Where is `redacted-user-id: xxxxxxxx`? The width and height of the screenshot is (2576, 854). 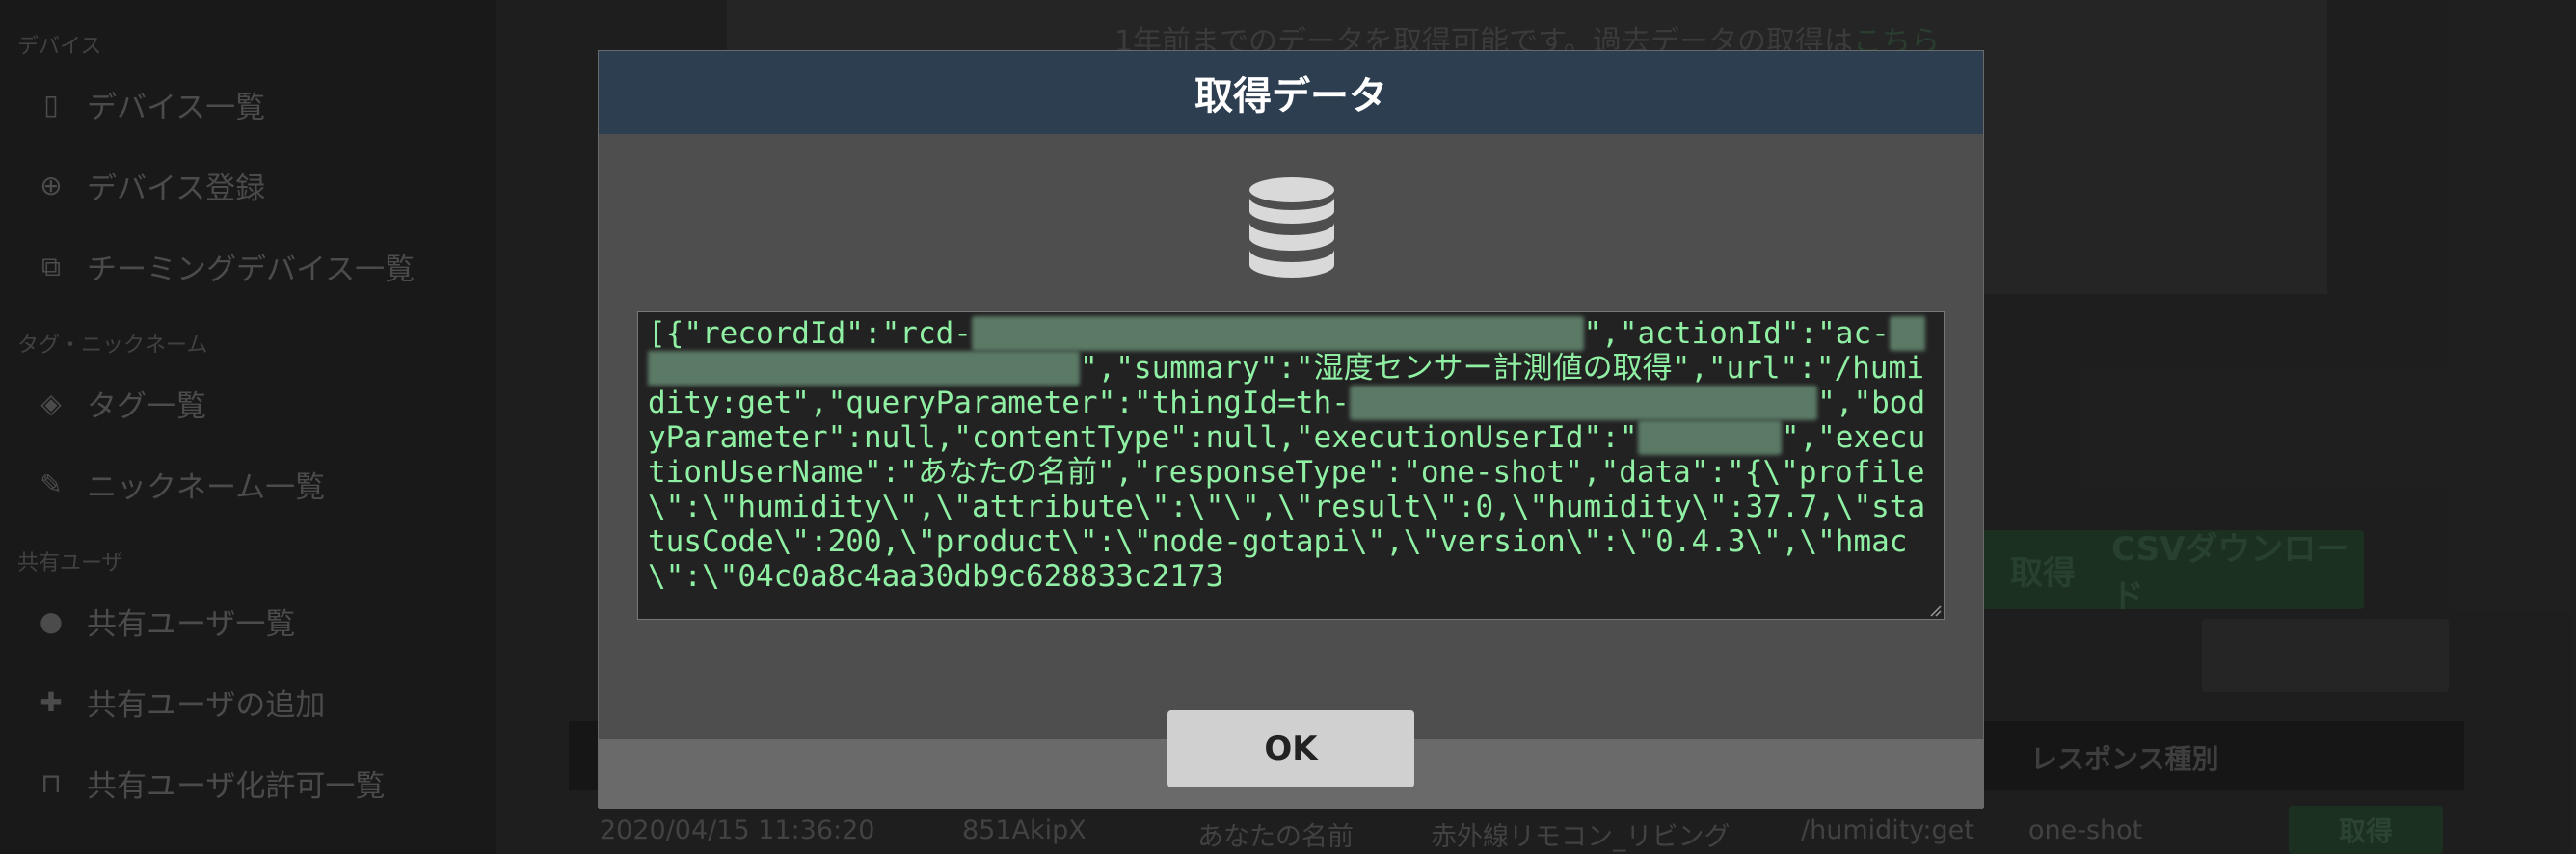
redacted-user-id: xxxxxxxx is located at coordinates (1710, 437).